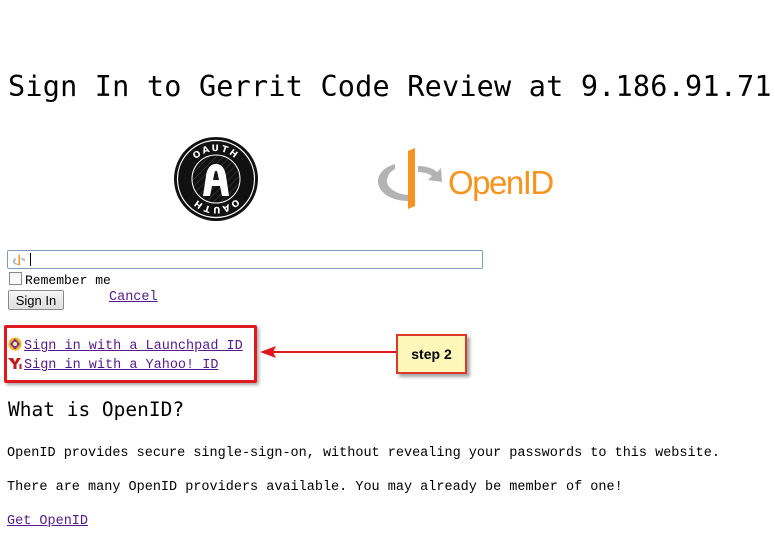 The height and width of the screenshot is (559, 775). What do you see at coordinates (245, 259) in the screenshot?
I see `openid-url-input` at bounding box center [245, 259].